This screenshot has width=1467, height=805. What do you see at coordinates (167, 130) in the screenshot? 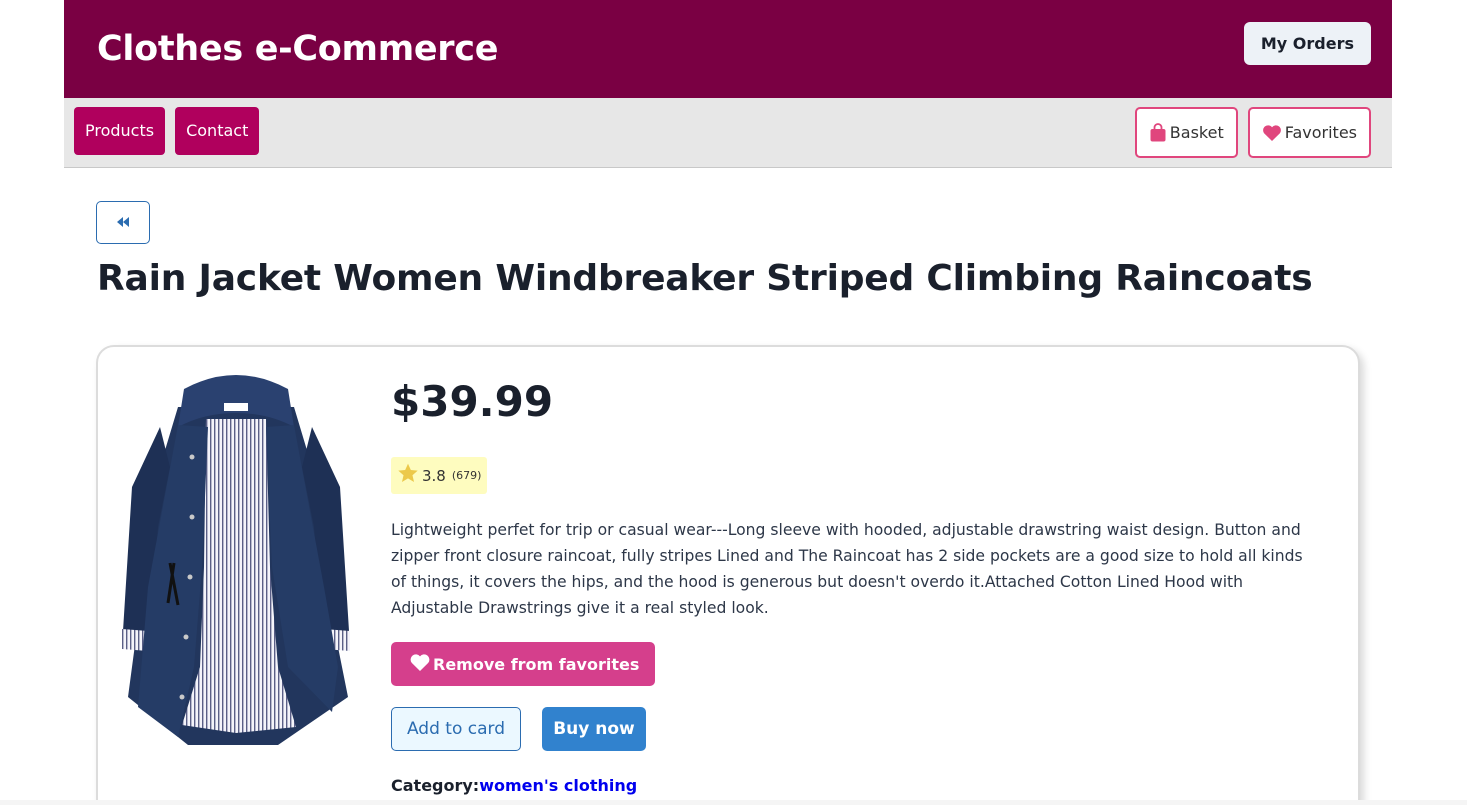
I see `nav-links: Products Contact` at bounding box center [167, 130].